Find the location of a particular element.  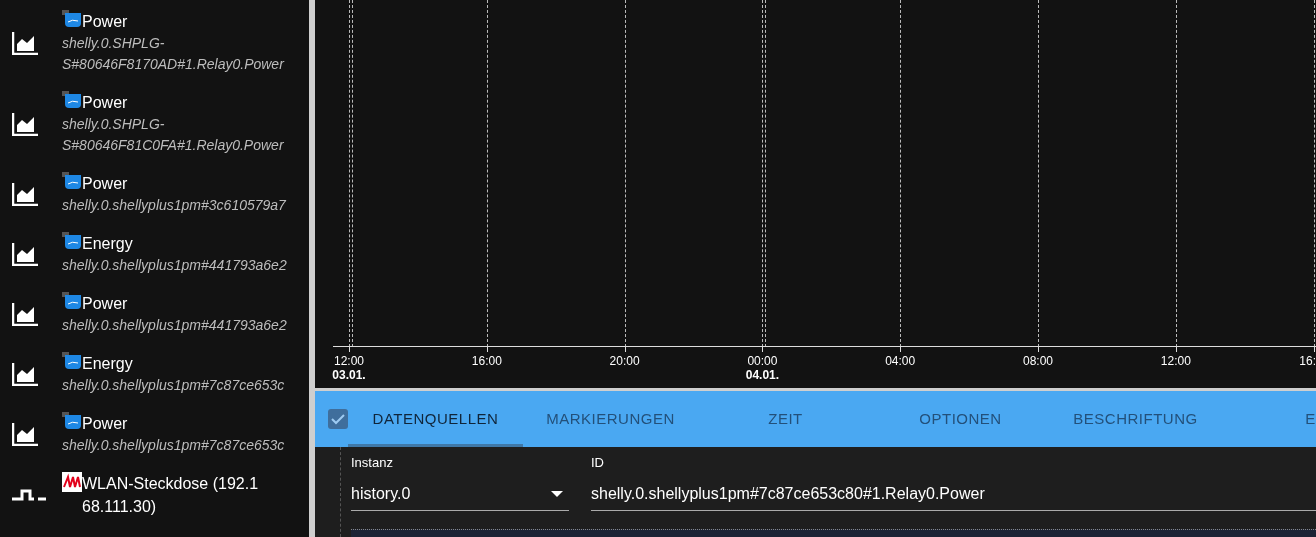

item-id: shelly.0.shellyplus1pm#3c610579a7 is located at coordinates (174, 205).